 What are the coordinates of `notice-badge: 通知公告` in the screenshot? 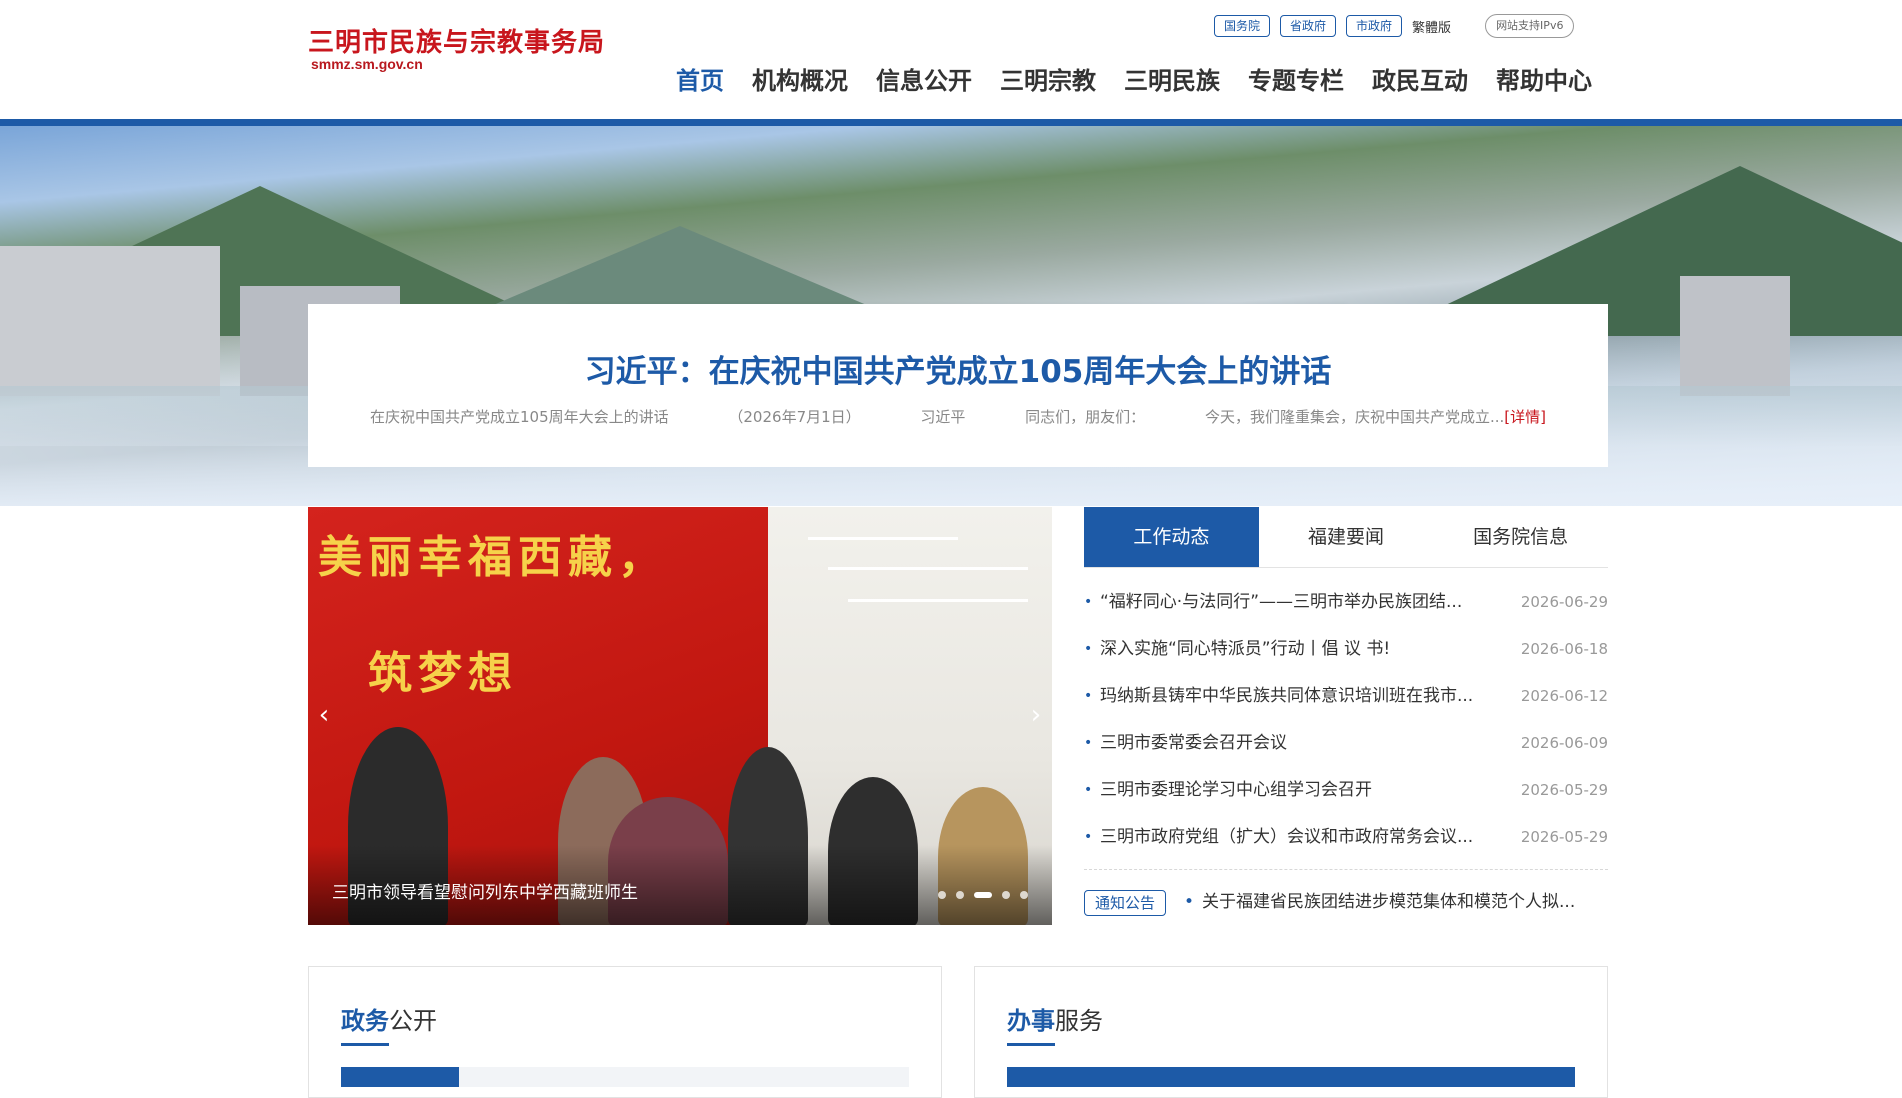 It's located at (1125, 903).